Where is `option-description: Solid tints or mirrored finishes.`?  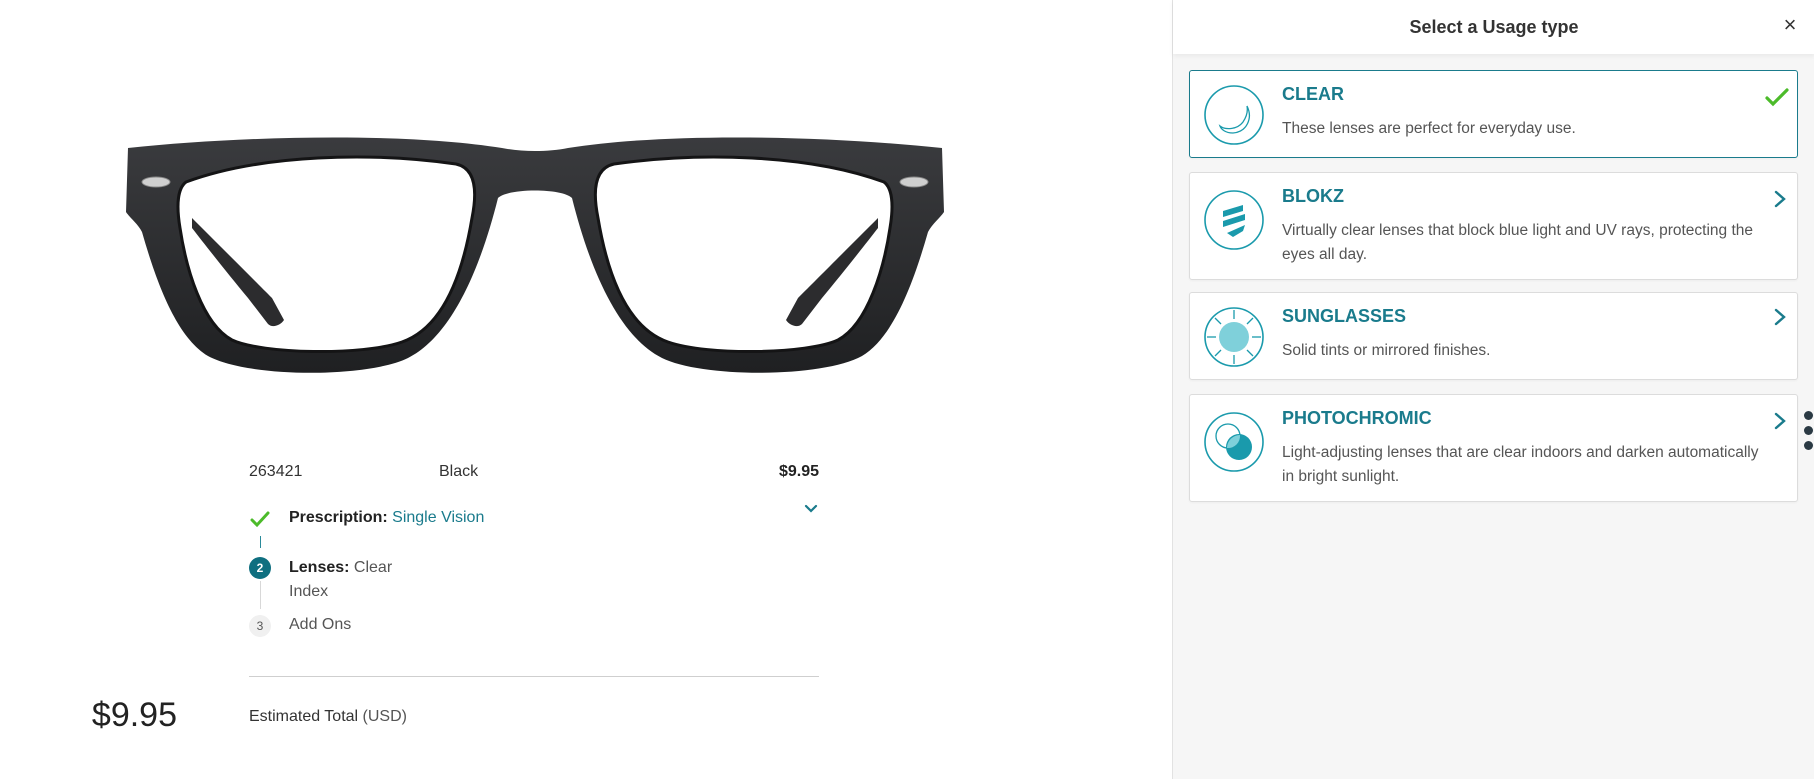 option-description: Solid tints or mirrored finishes. is located at coordinates (1386, 350).